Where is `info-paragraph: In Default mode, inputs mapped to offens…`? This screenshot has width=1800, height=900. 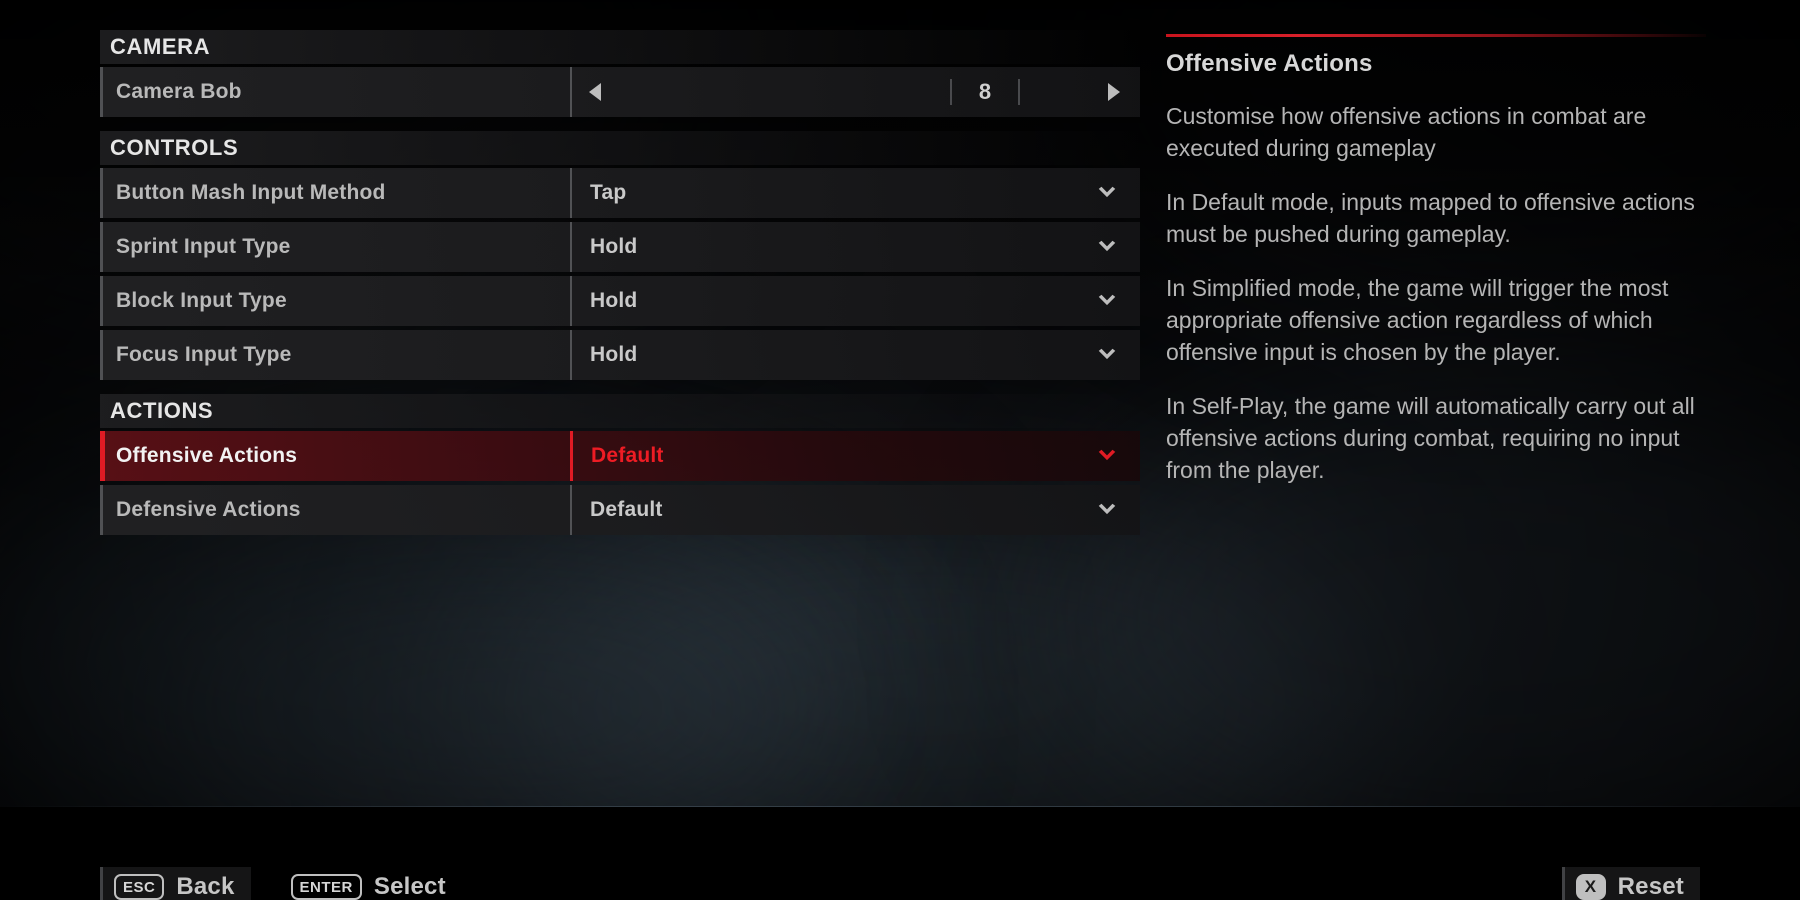
info-paragraph: In Default mode, inputs mapped to offens… is located at coordinates (1430, 218).